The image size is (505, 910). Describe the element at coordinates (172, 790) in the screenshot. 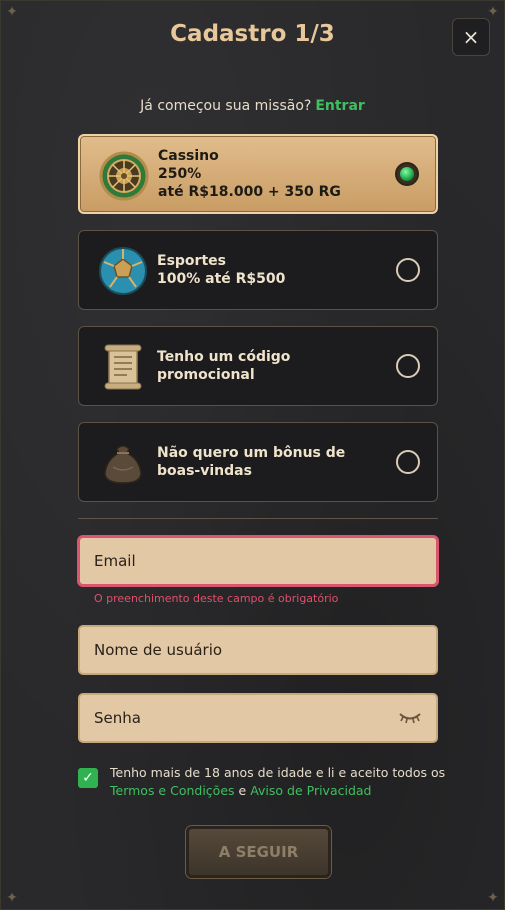

I see `terms-link: Termos e Condições` at that location.